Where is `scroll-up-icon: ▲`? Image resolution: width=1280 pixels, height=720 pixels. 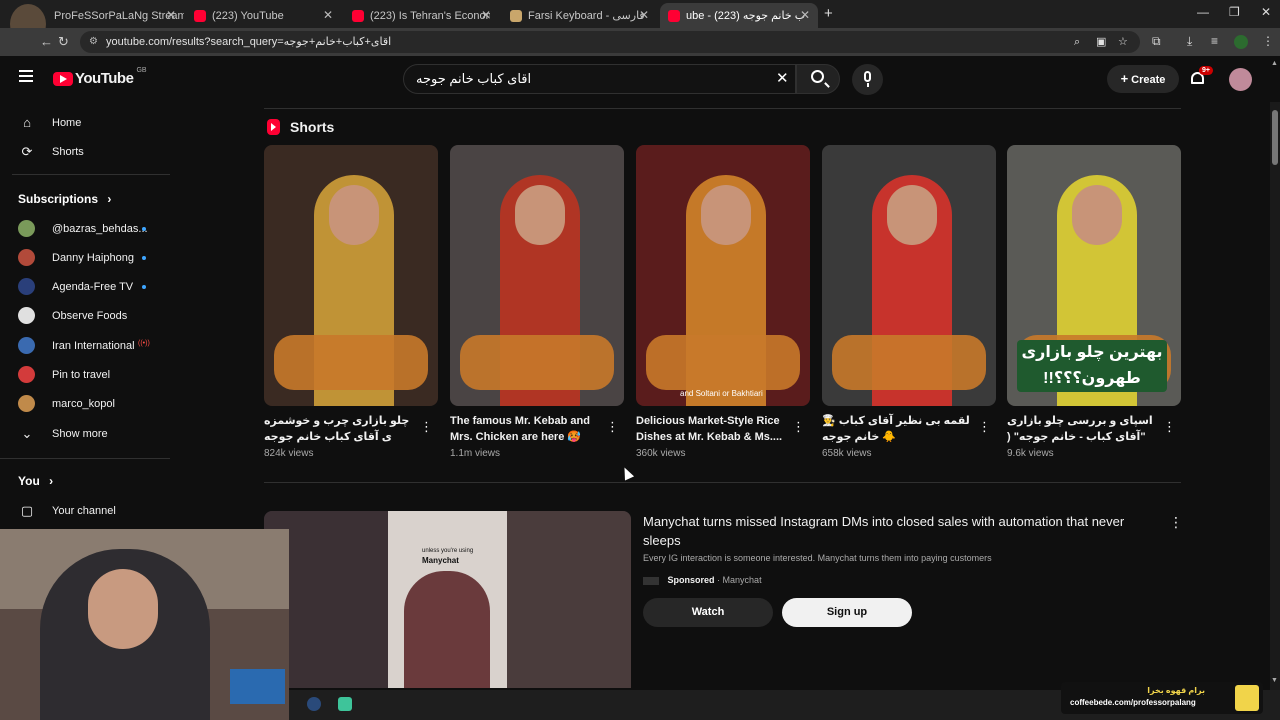 scroll-up-icon: ▲ is located at coordinates (1274, 63).